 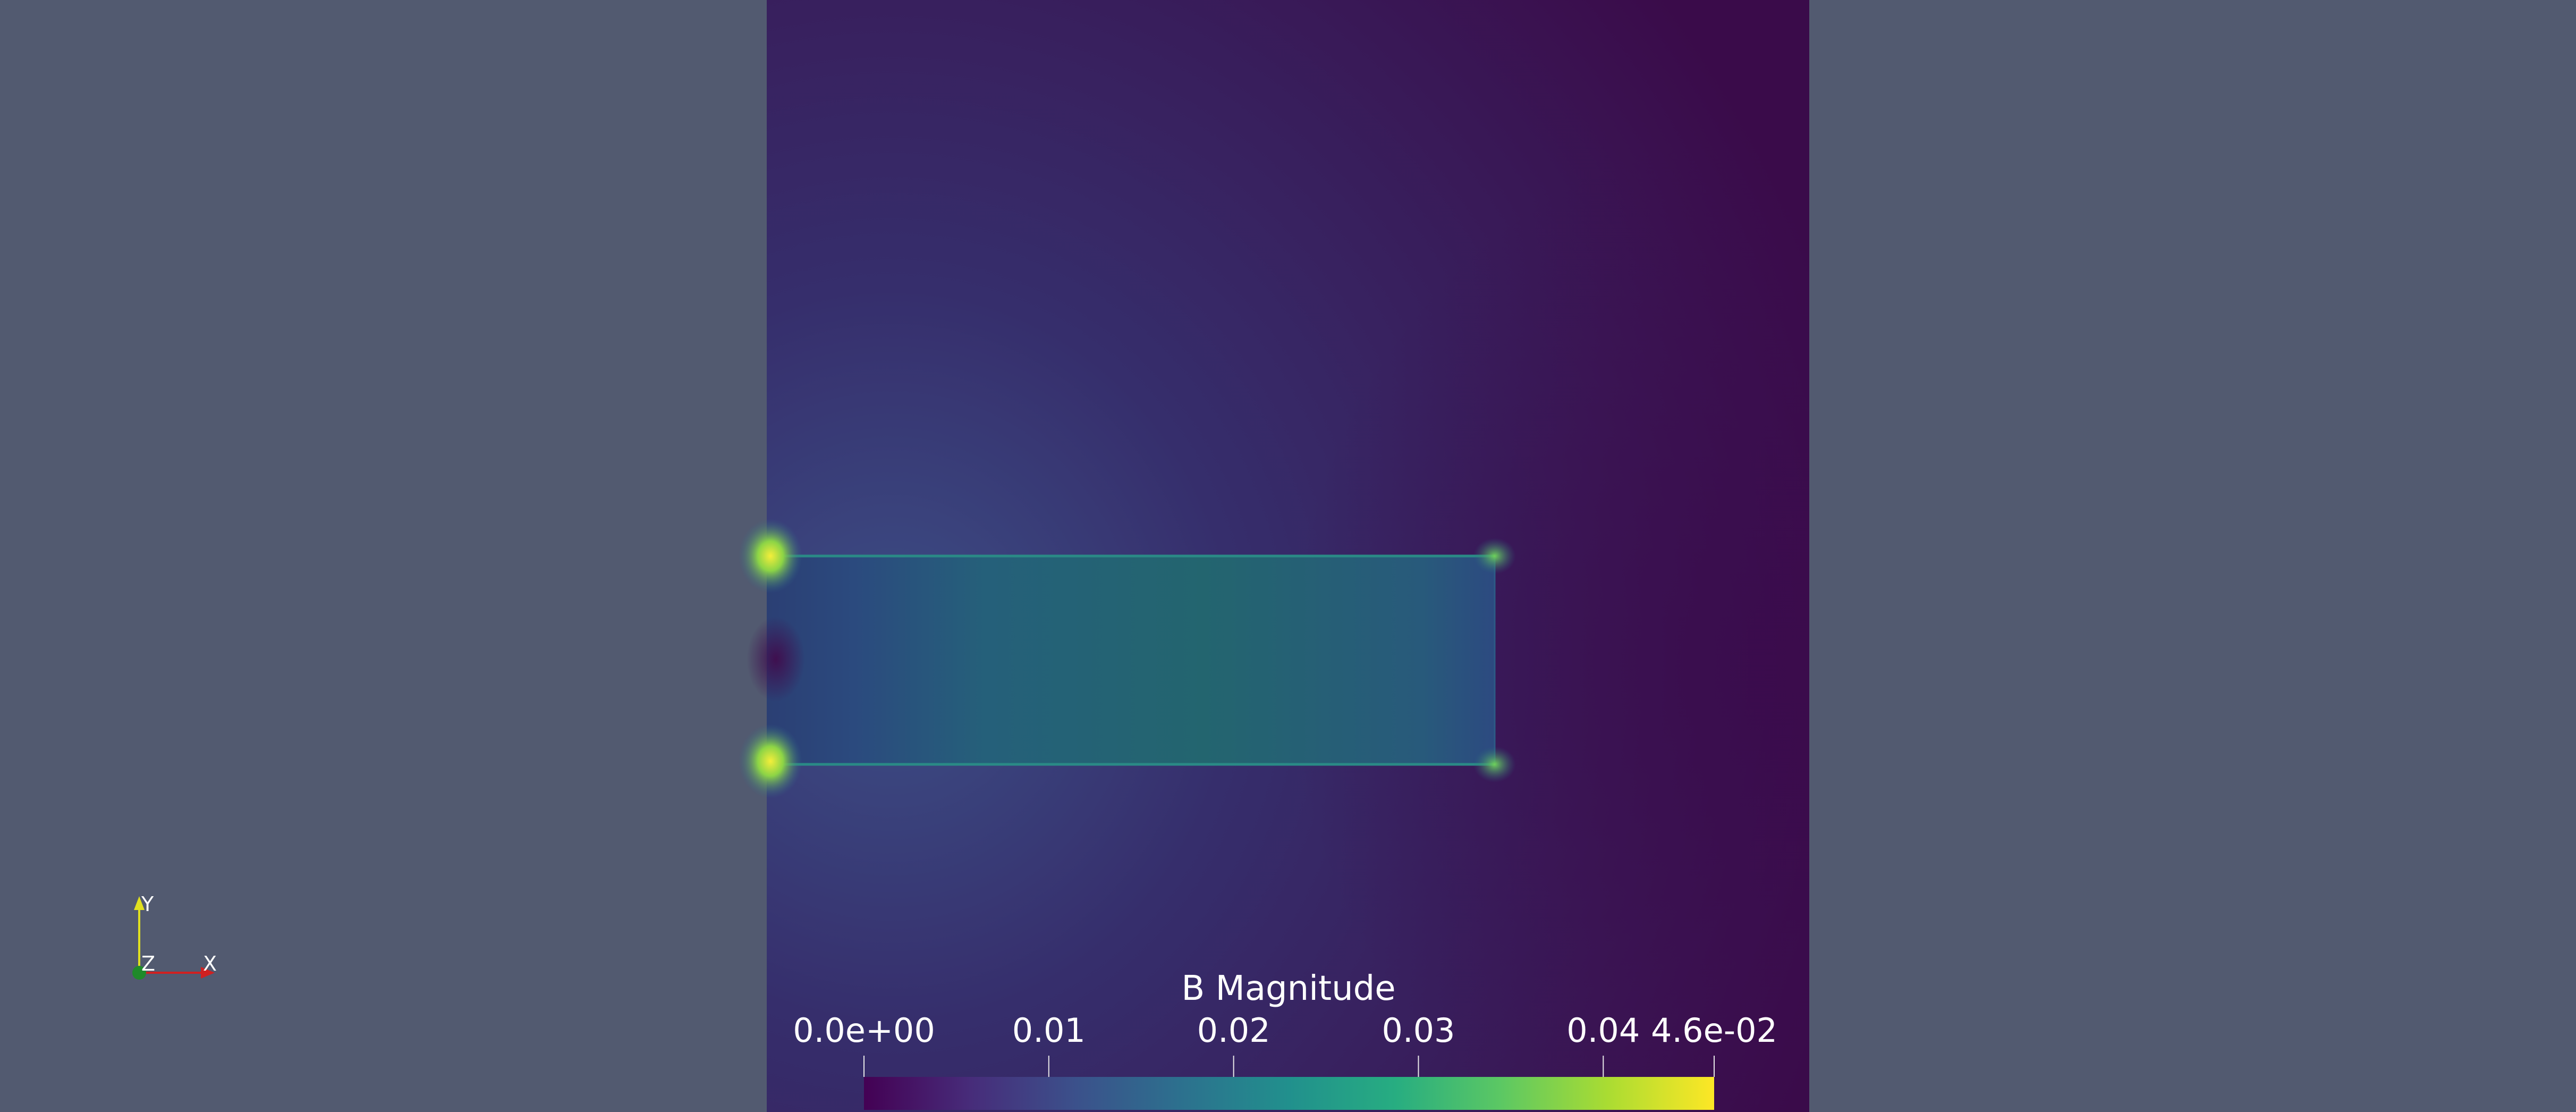 What do you see at coordinates (1233, 1031) in the screenshot?
I see `colorbar-tick-label: 0.02` at bounding box center [1233, 1031].